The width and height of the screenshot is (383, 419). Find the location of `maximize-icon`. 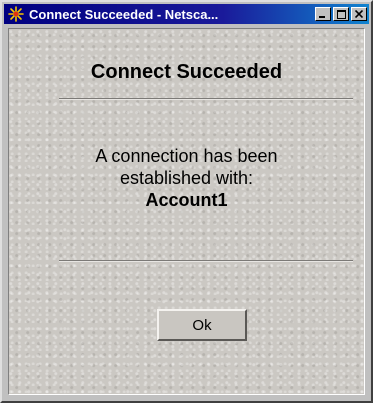

maximize-icon is located at coordinates (341, 14).